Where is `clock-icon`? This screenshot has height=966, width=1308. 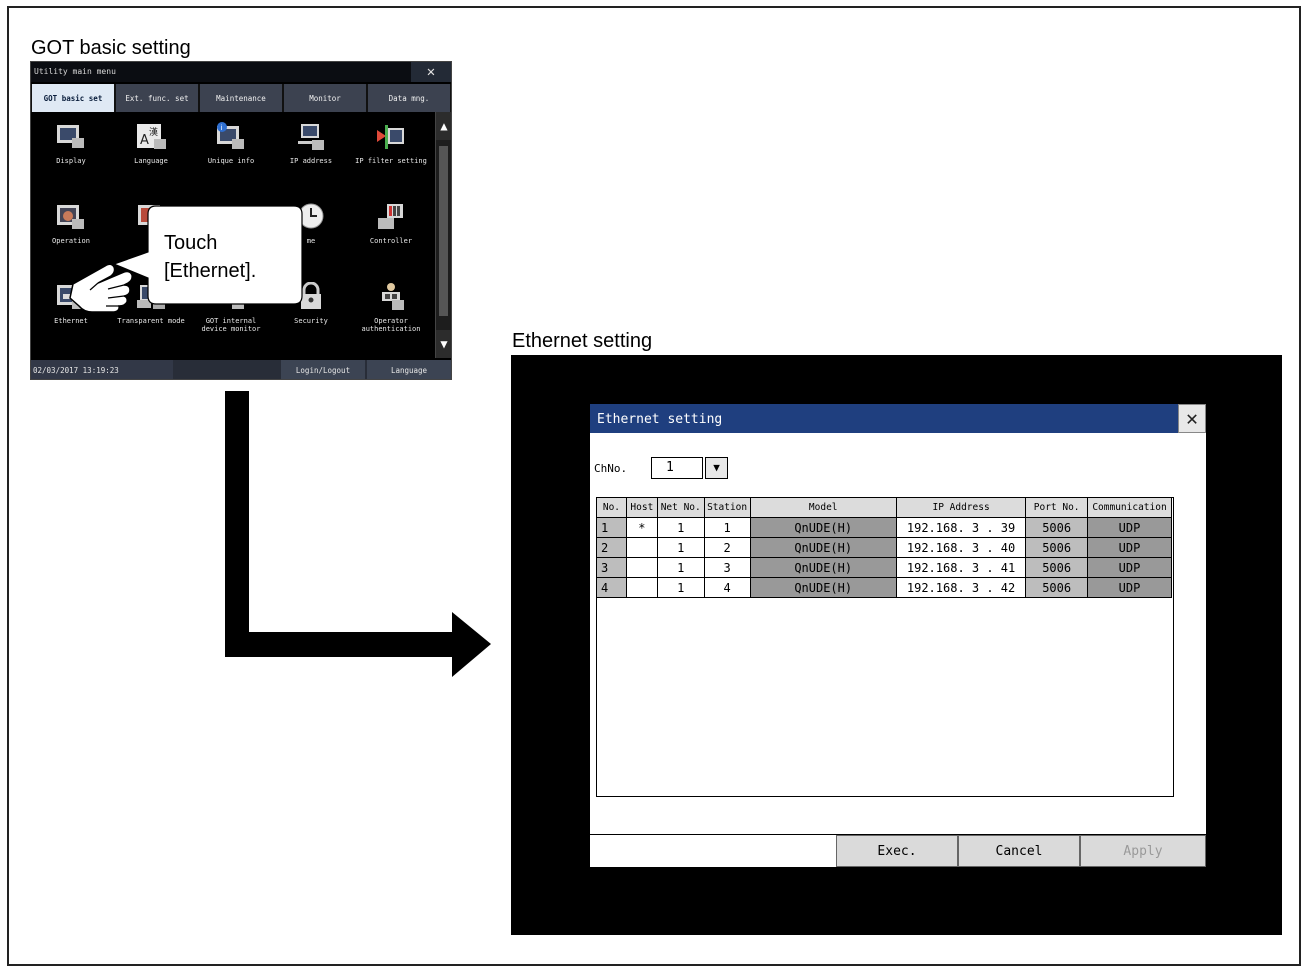 clock-icon is located at coordinates (311, 217).